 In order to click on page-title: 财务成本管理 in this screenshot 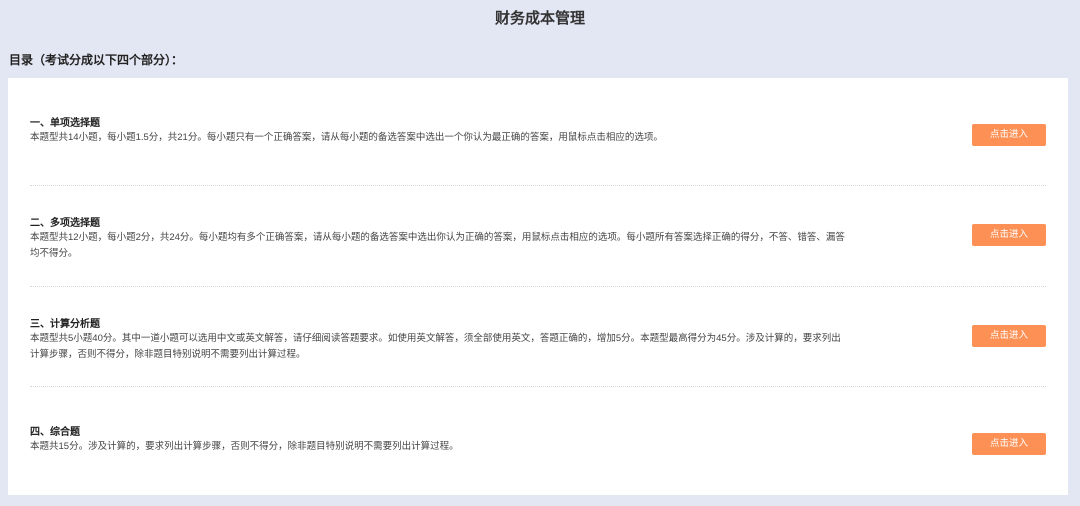, I will do `click(539, 18)`.